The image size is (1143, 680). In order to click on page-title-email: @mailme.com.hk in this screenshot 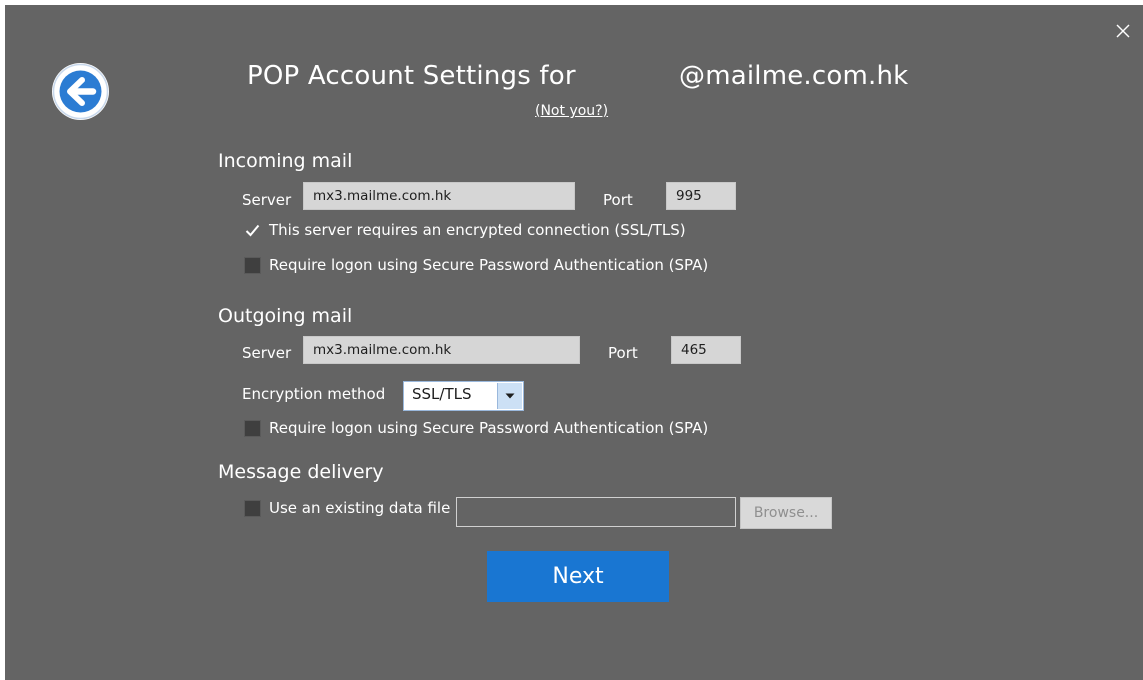, I will do `click(794, 76)`.